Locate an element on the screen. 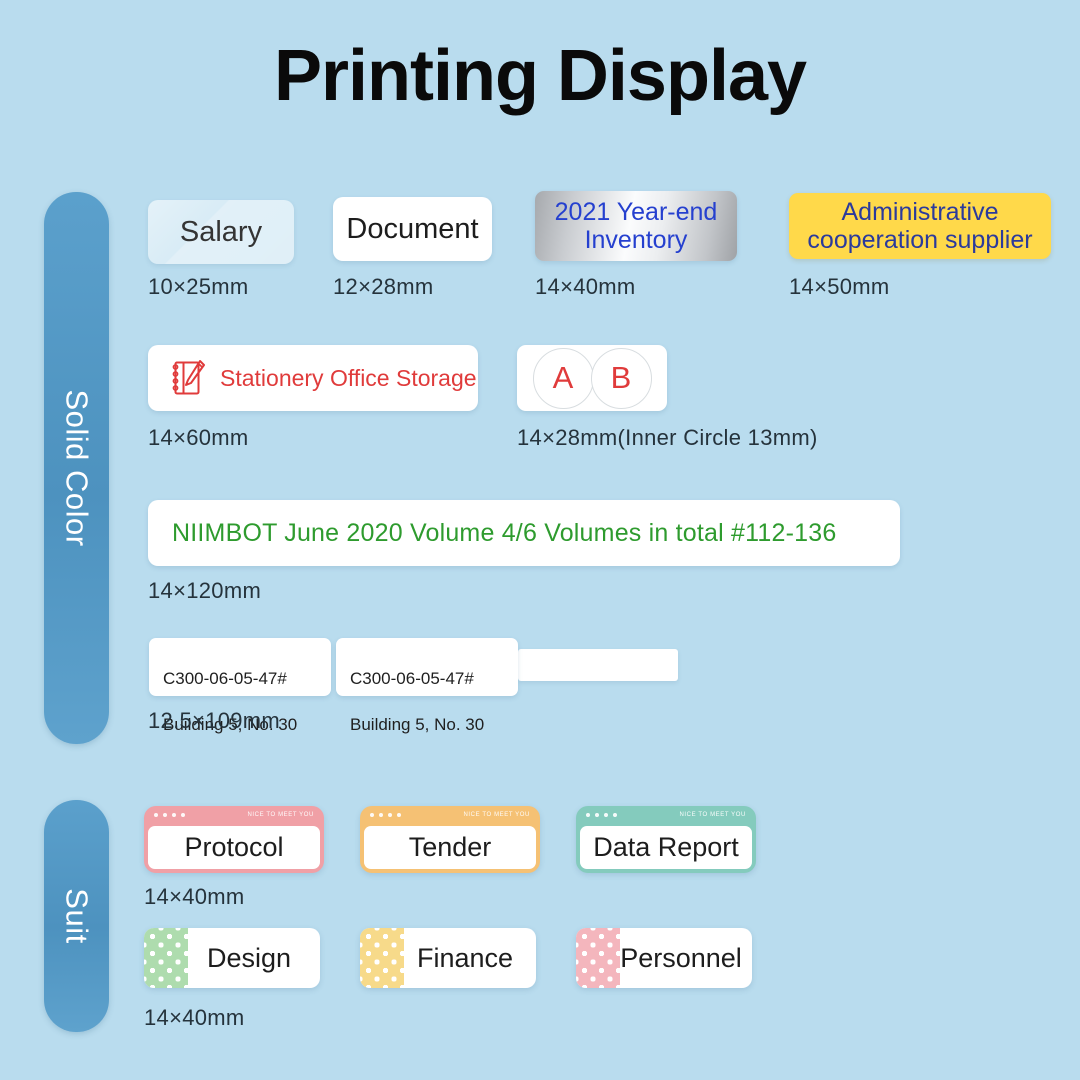 The image size is (1080, 1080). label-sample-inventory-line2: Inventory is located at coordinates (636, 240).